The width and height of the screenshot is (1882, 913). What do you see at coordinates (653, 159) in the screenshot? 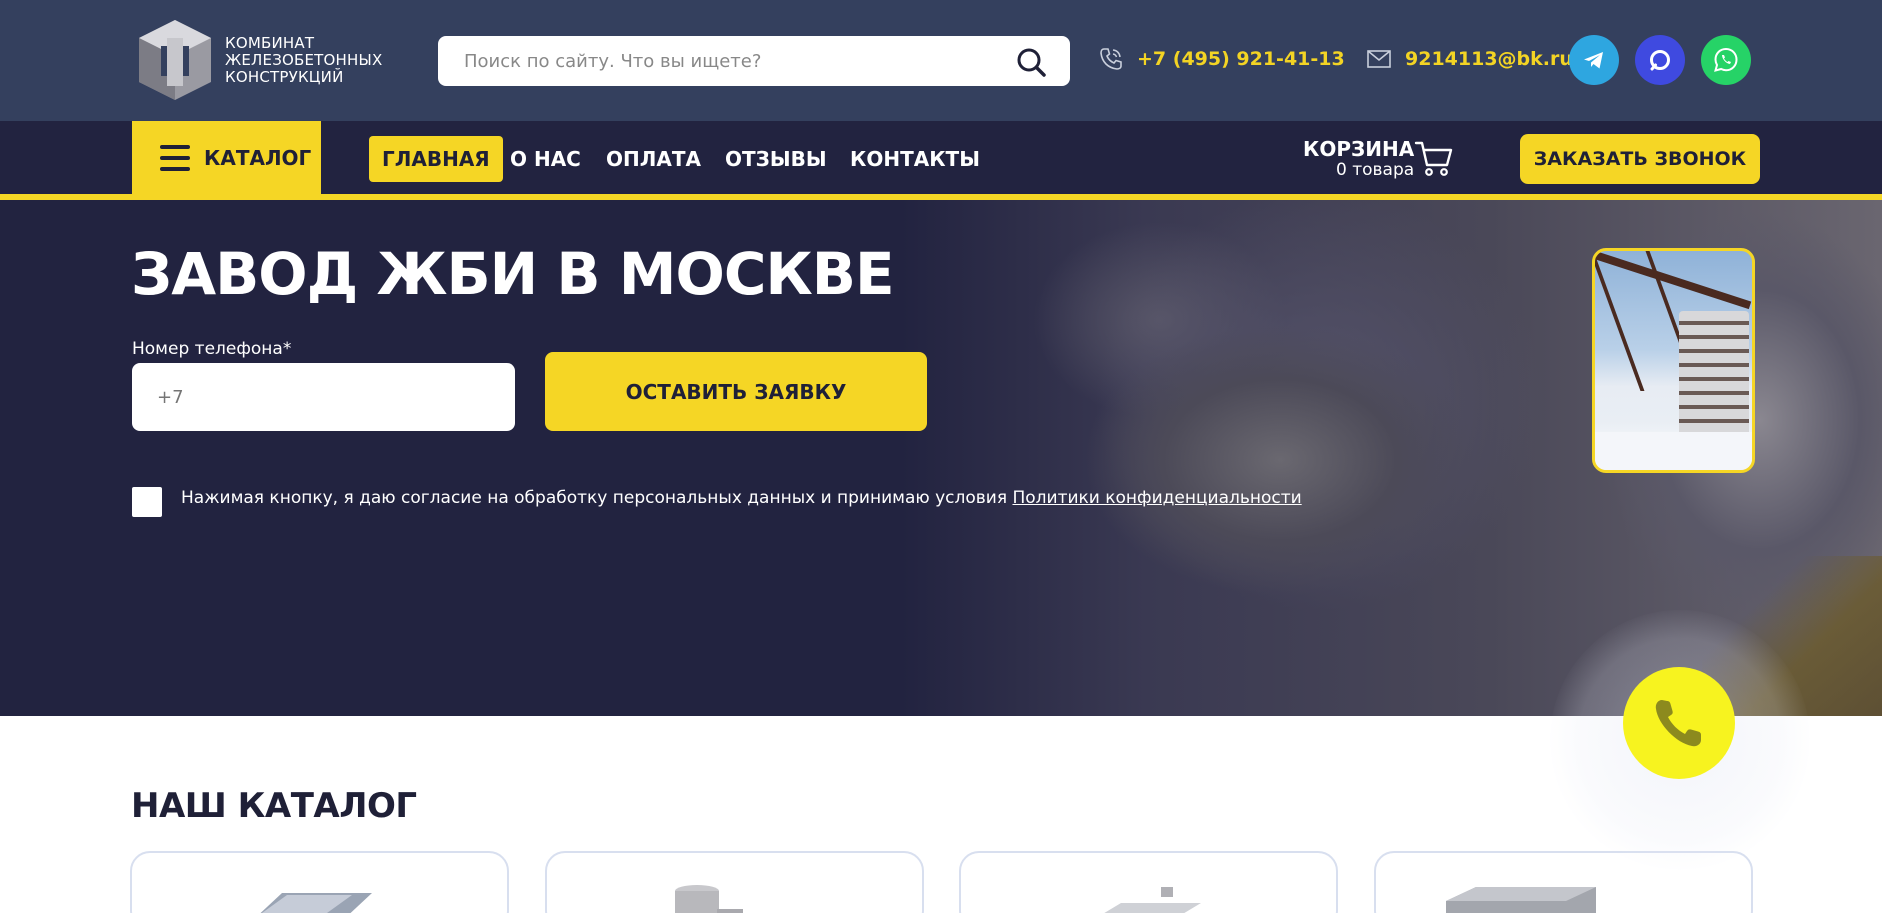
I see `nav-item-payment: ОПЛАТА` at bounding box center [653, 159].